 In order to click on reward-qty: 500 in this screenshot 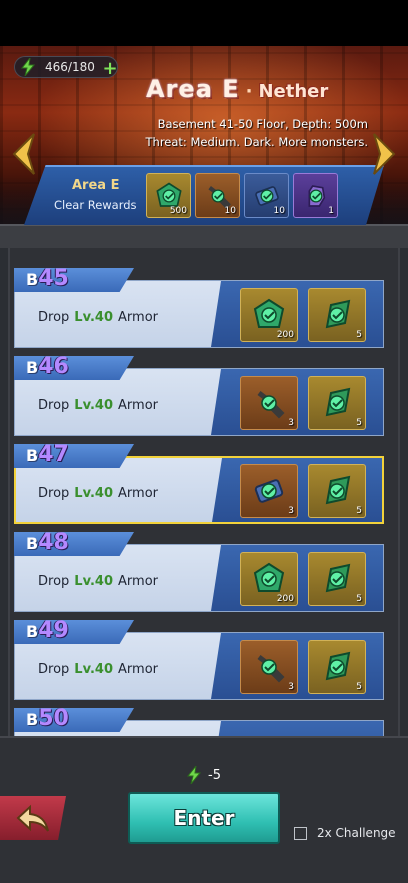, I will do `click(178, 211)`.